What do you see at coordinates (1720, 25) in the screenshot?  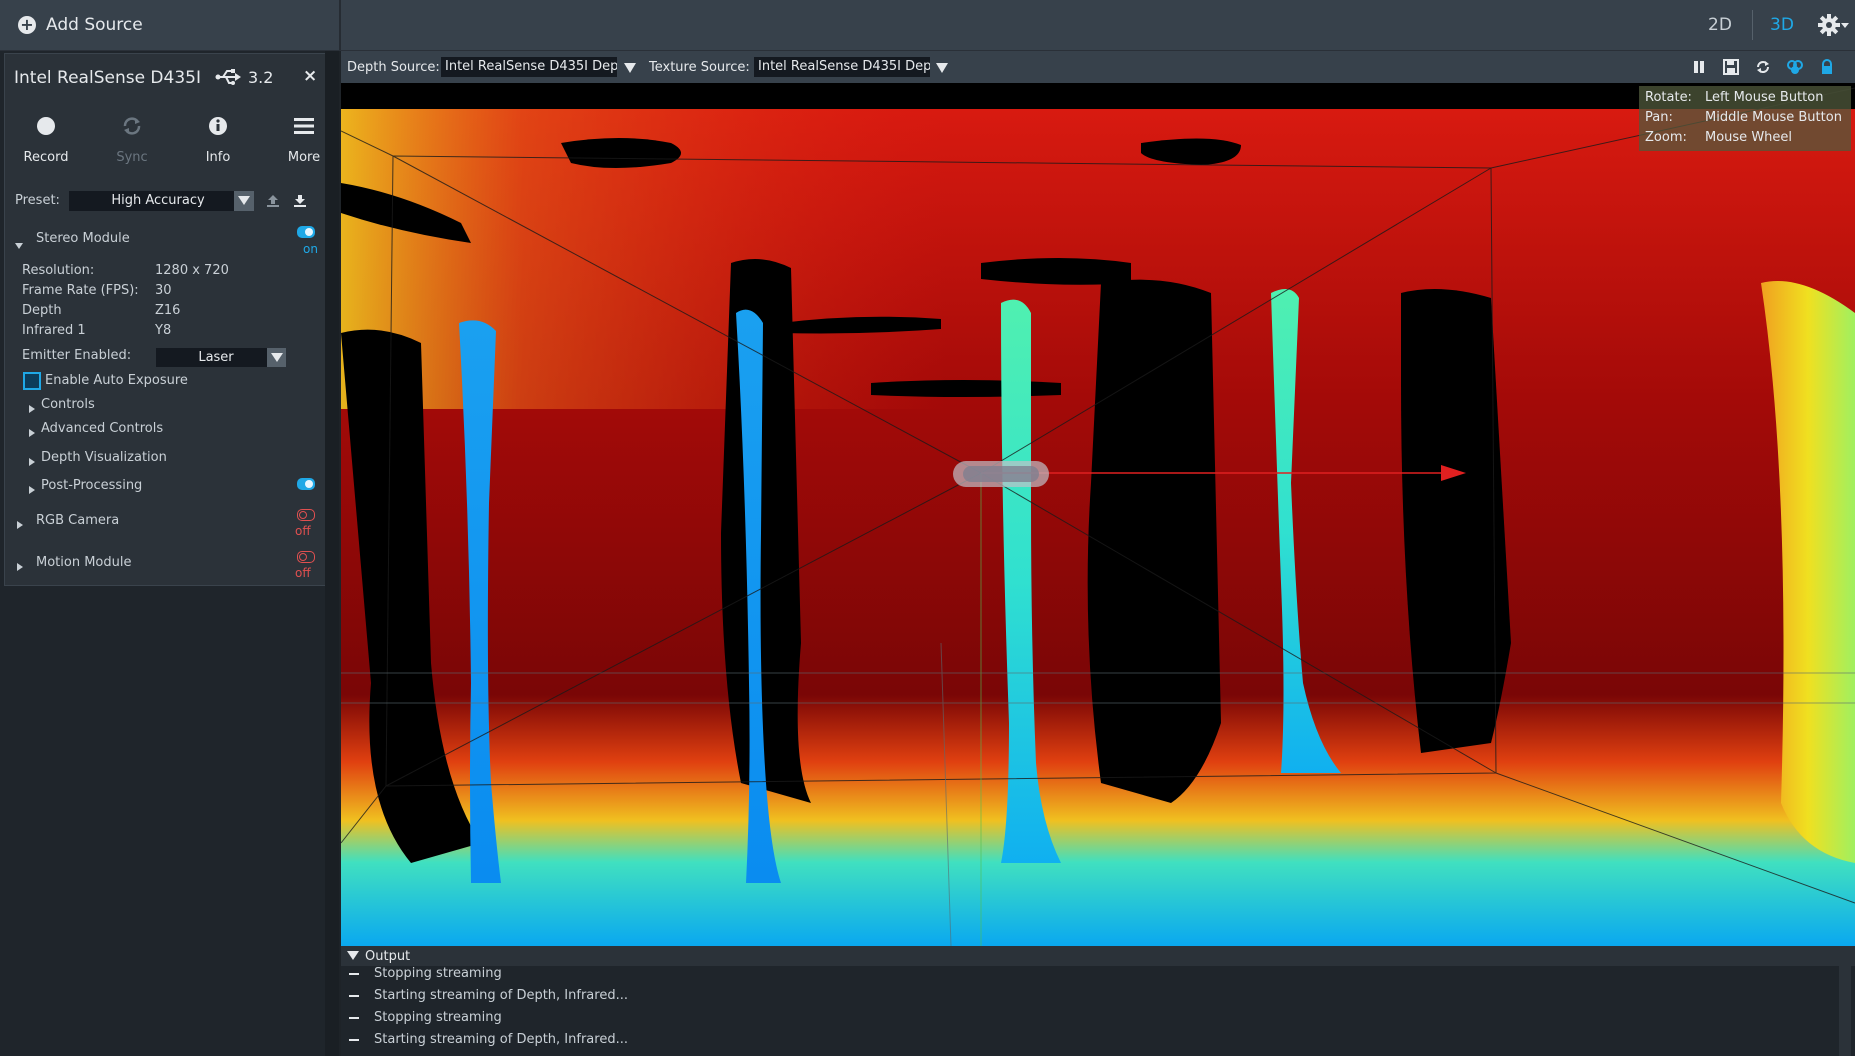 I see `view-2d-button: 2D` at bounding box center [1720, 25].